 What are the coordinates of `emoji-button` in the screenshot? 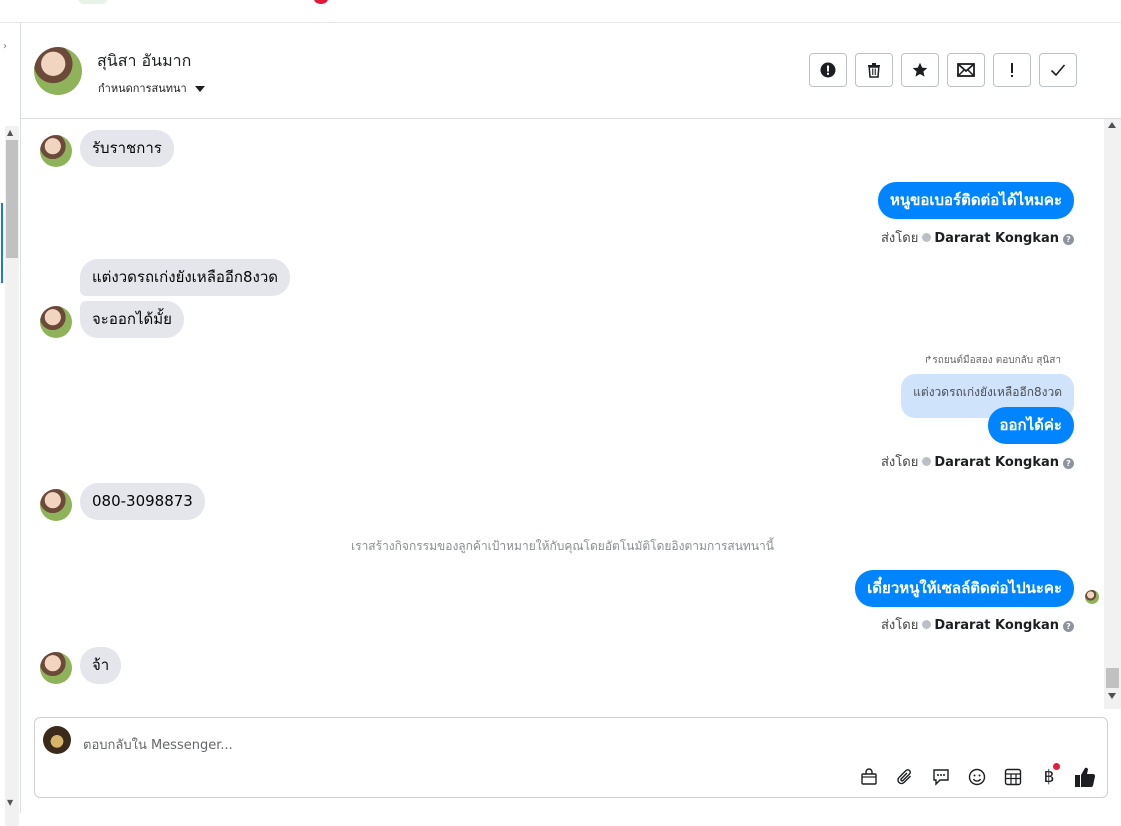 It's located at (977, 777).